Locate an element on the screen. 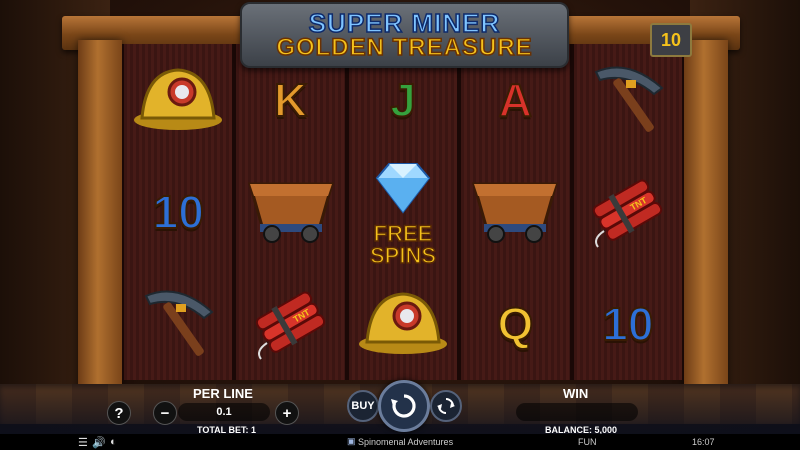  autoplay-button is located at coordinates (446, 406).